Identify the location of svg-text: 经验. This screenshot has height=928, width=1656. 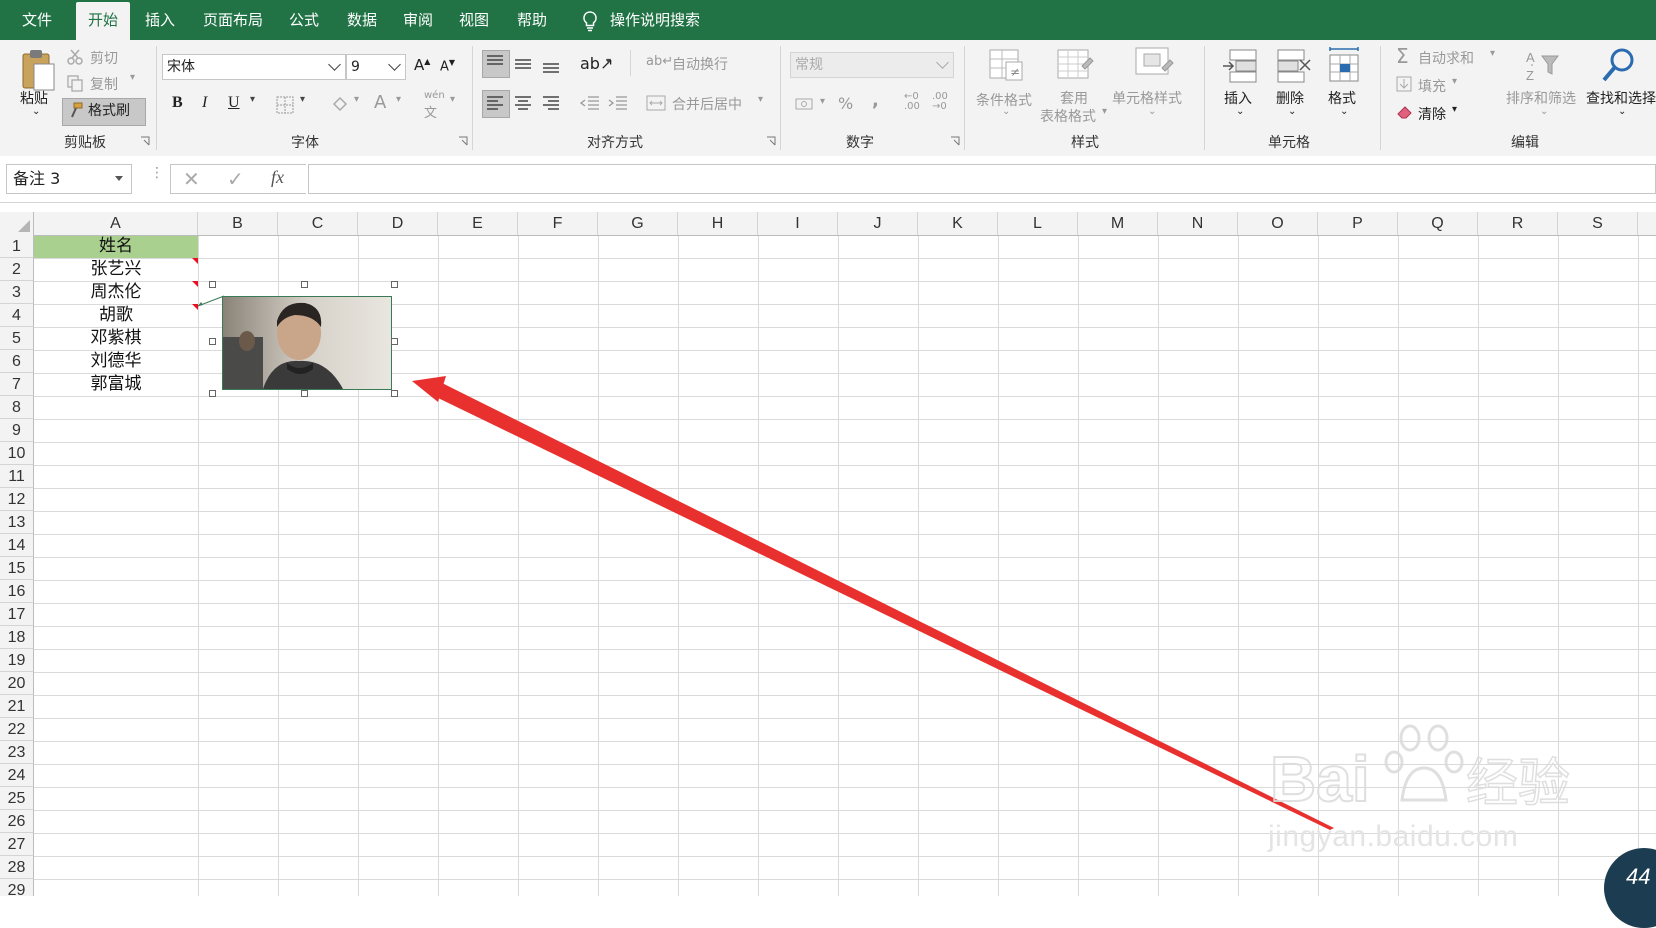
(1518, 784).